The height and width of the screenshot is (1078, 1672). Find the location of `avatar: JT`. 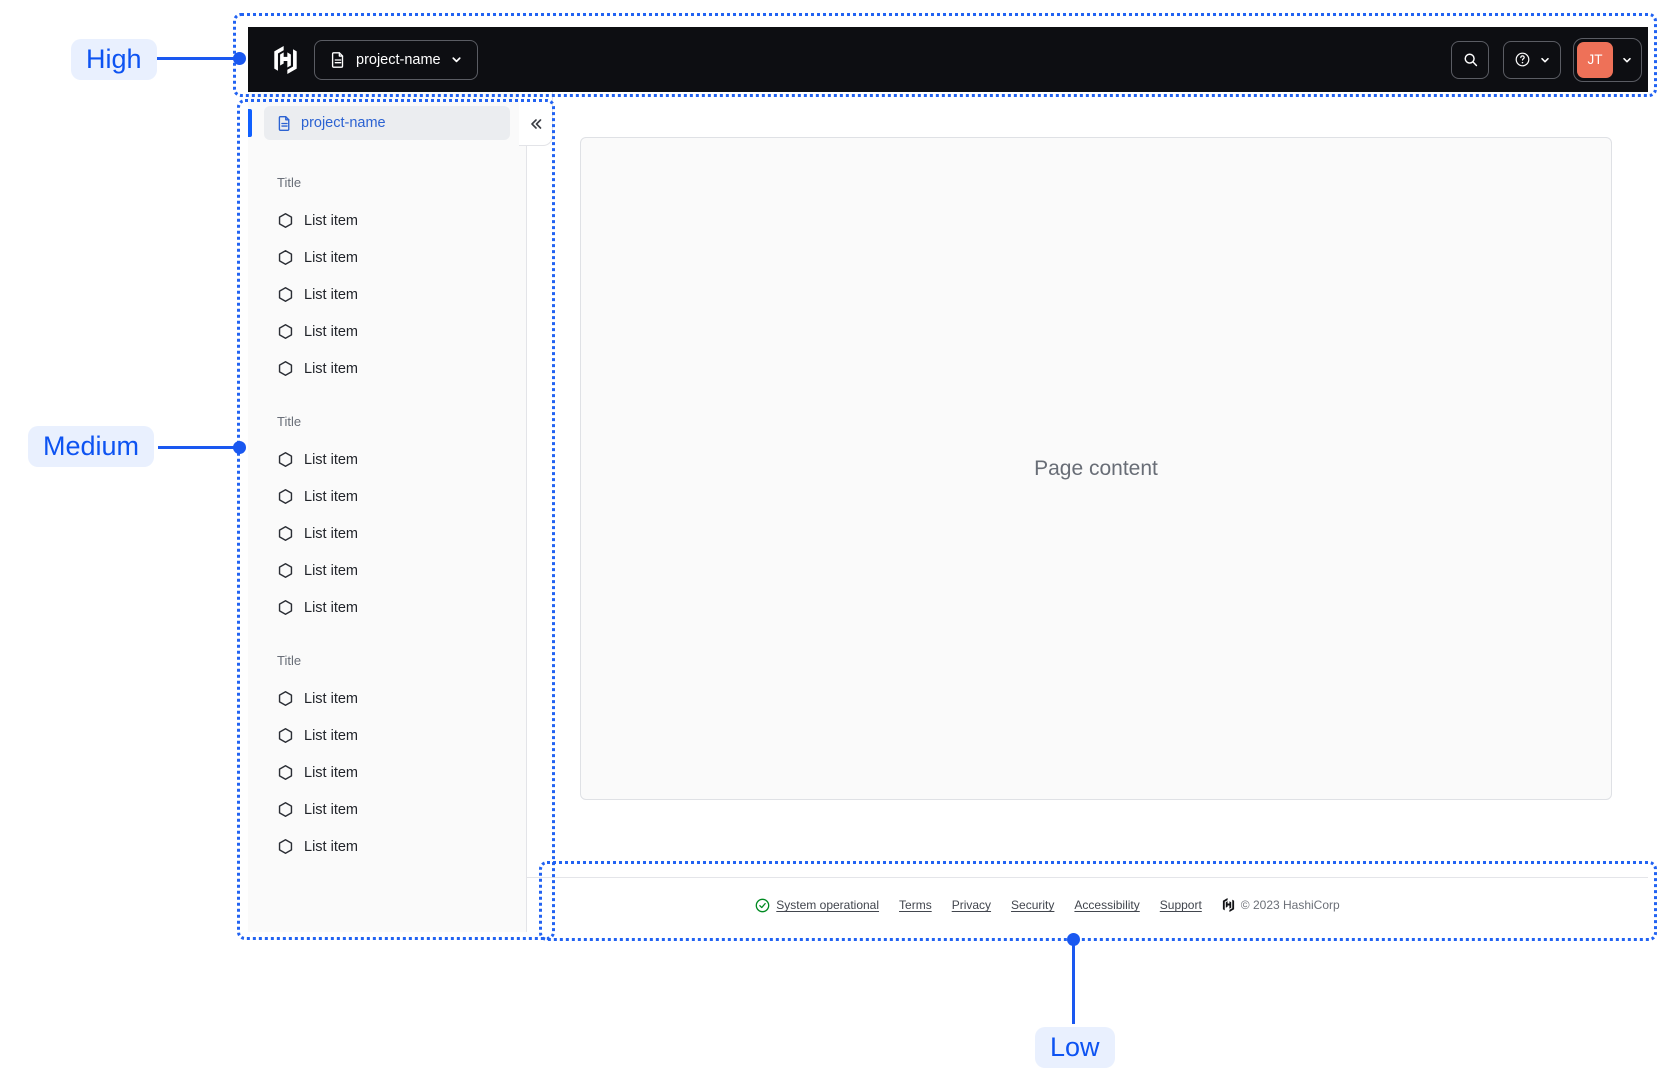

avatar: JT is located at coordinates (1595, 59).